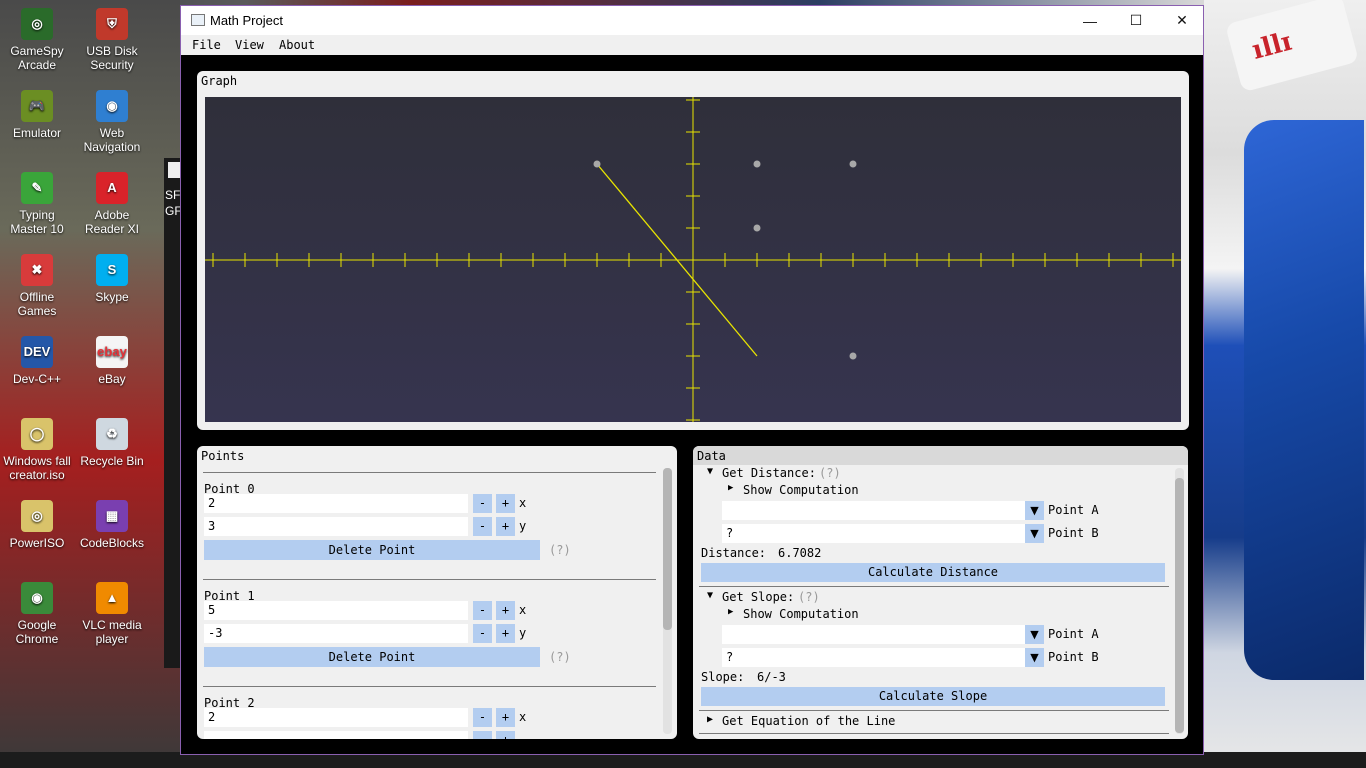 The height and width of the screenshot is (768, 1366). Describe the element at coordinates (523, 633) in the screenshot. I see `y-axis-label: y` at that location.